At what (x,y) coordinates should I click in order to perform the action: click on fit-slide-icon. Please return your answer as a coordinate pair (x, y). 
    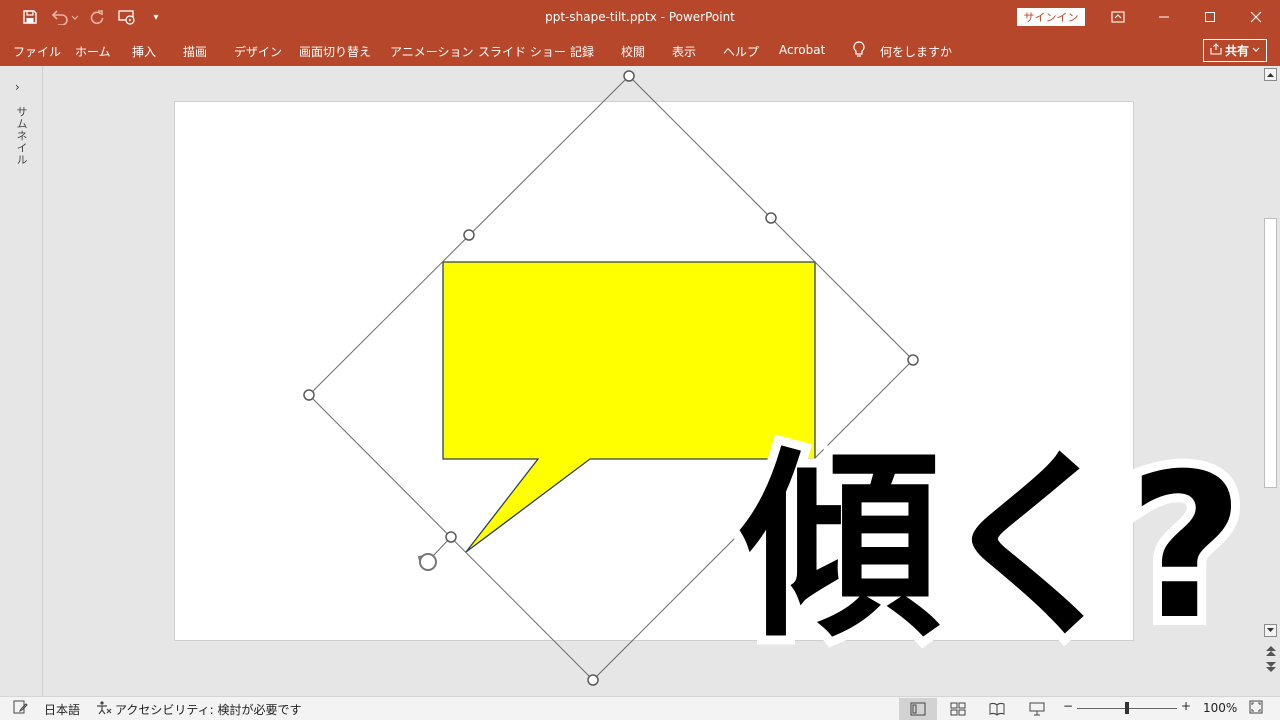
    Looking at the image, I should click on (1256, 708).